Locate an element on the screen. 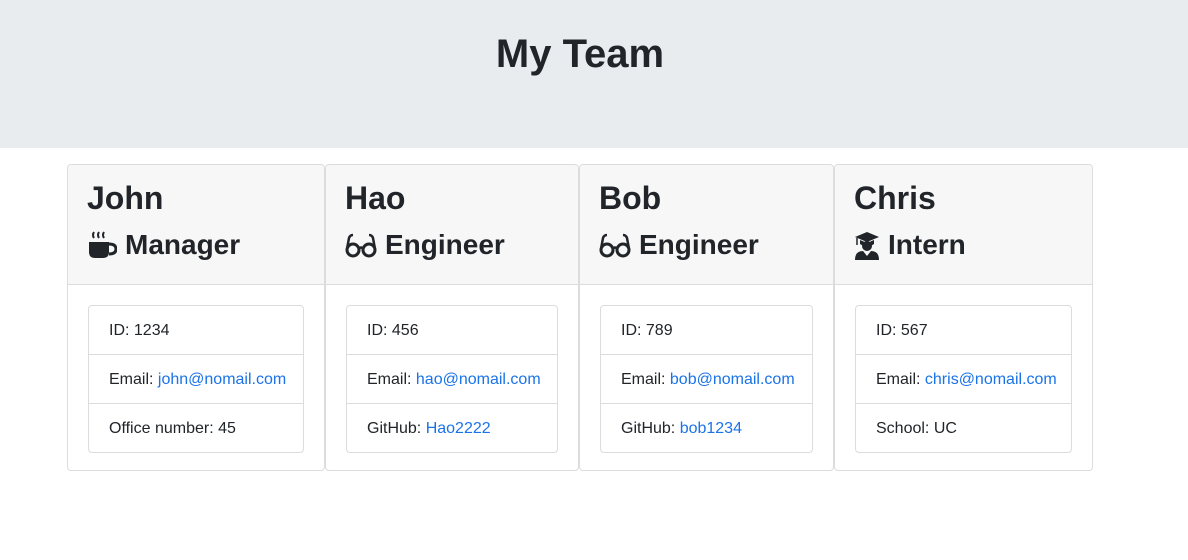  page-title: My Team is located at coordinates (580, 54).